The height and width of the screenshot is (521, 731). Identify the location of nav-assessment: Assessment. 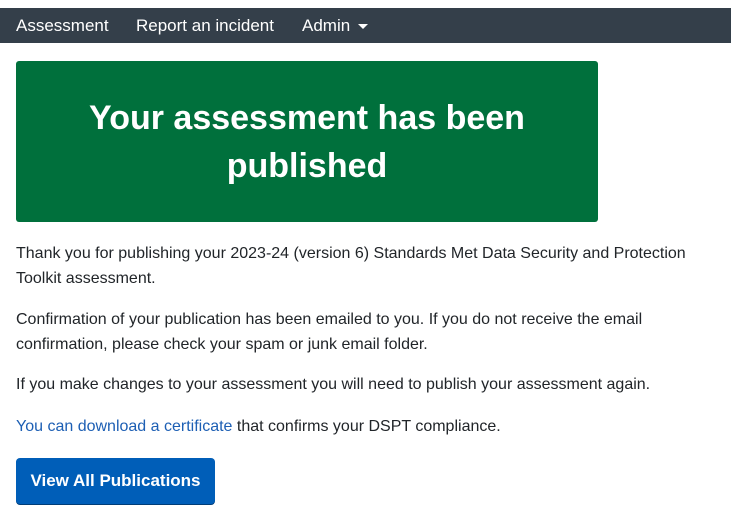
(62, 25).